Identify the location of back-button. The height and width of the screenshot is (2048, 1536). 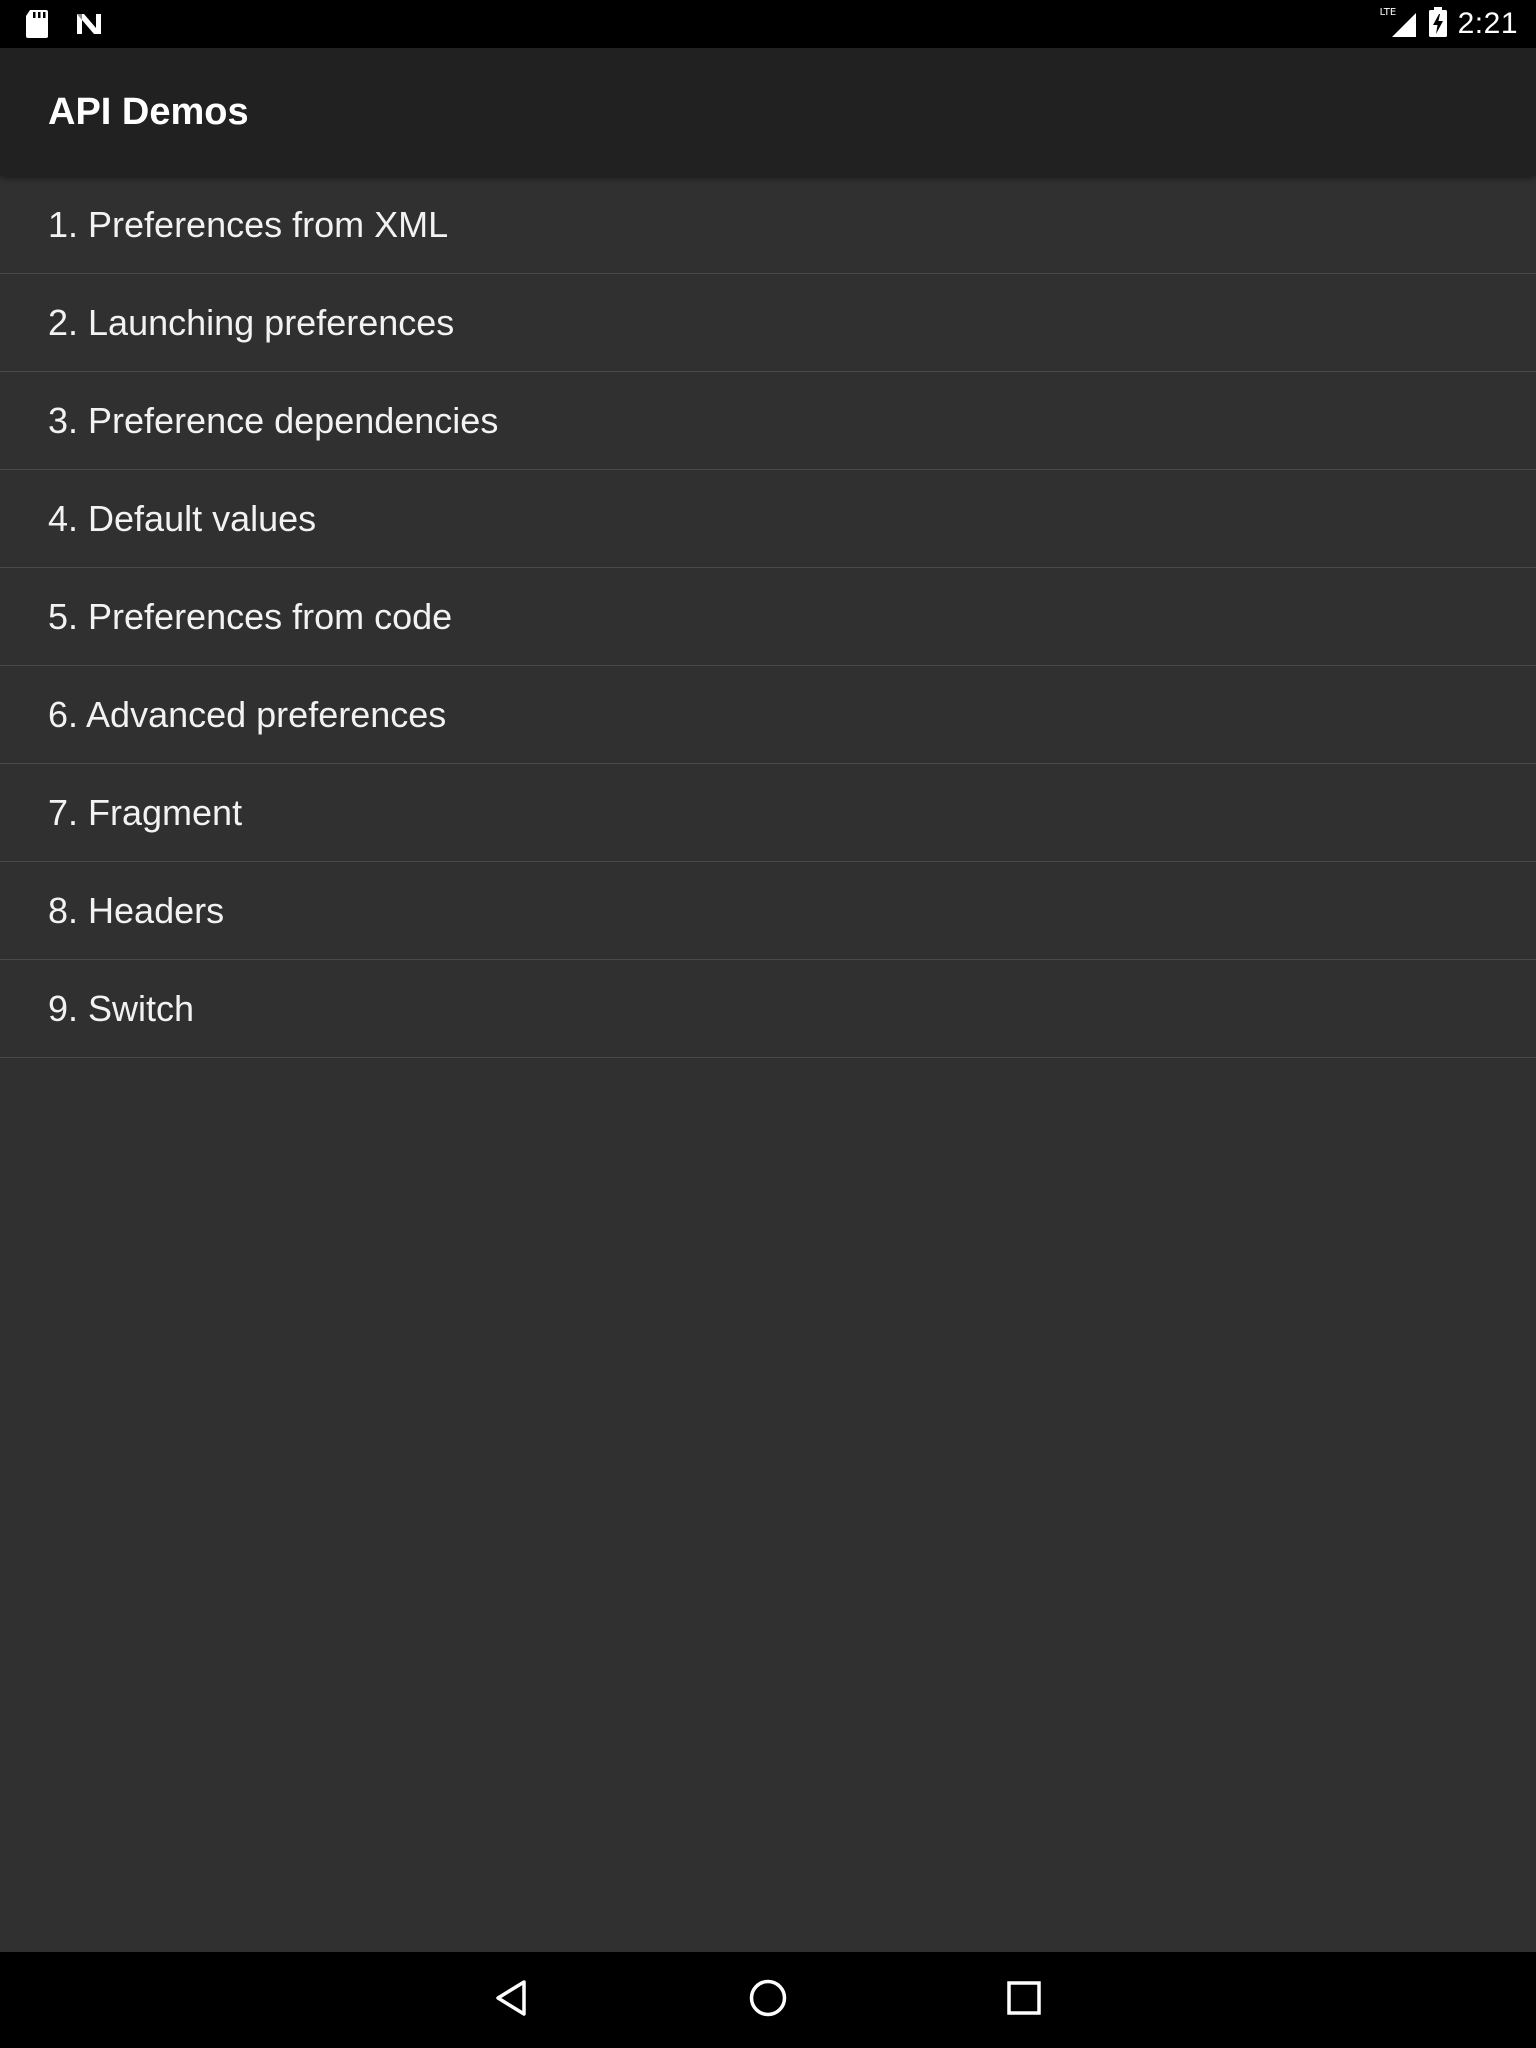
(512, 2000).